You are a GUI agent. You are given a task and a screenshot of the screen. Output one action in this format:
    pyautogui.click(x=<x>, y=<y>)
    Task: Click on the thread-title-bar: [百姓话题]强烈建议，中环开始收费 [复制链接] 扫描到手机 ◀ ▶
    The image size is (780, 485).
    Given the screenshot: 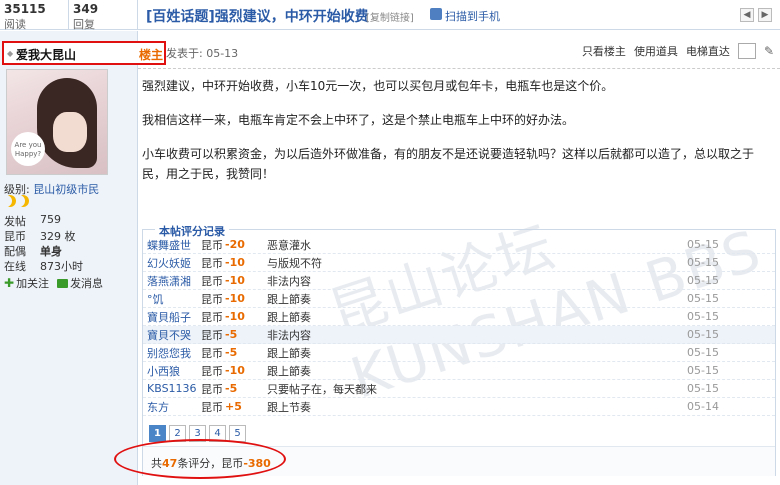 What is the action you would take?
    pyautogui.click(x=459, y=15)
    